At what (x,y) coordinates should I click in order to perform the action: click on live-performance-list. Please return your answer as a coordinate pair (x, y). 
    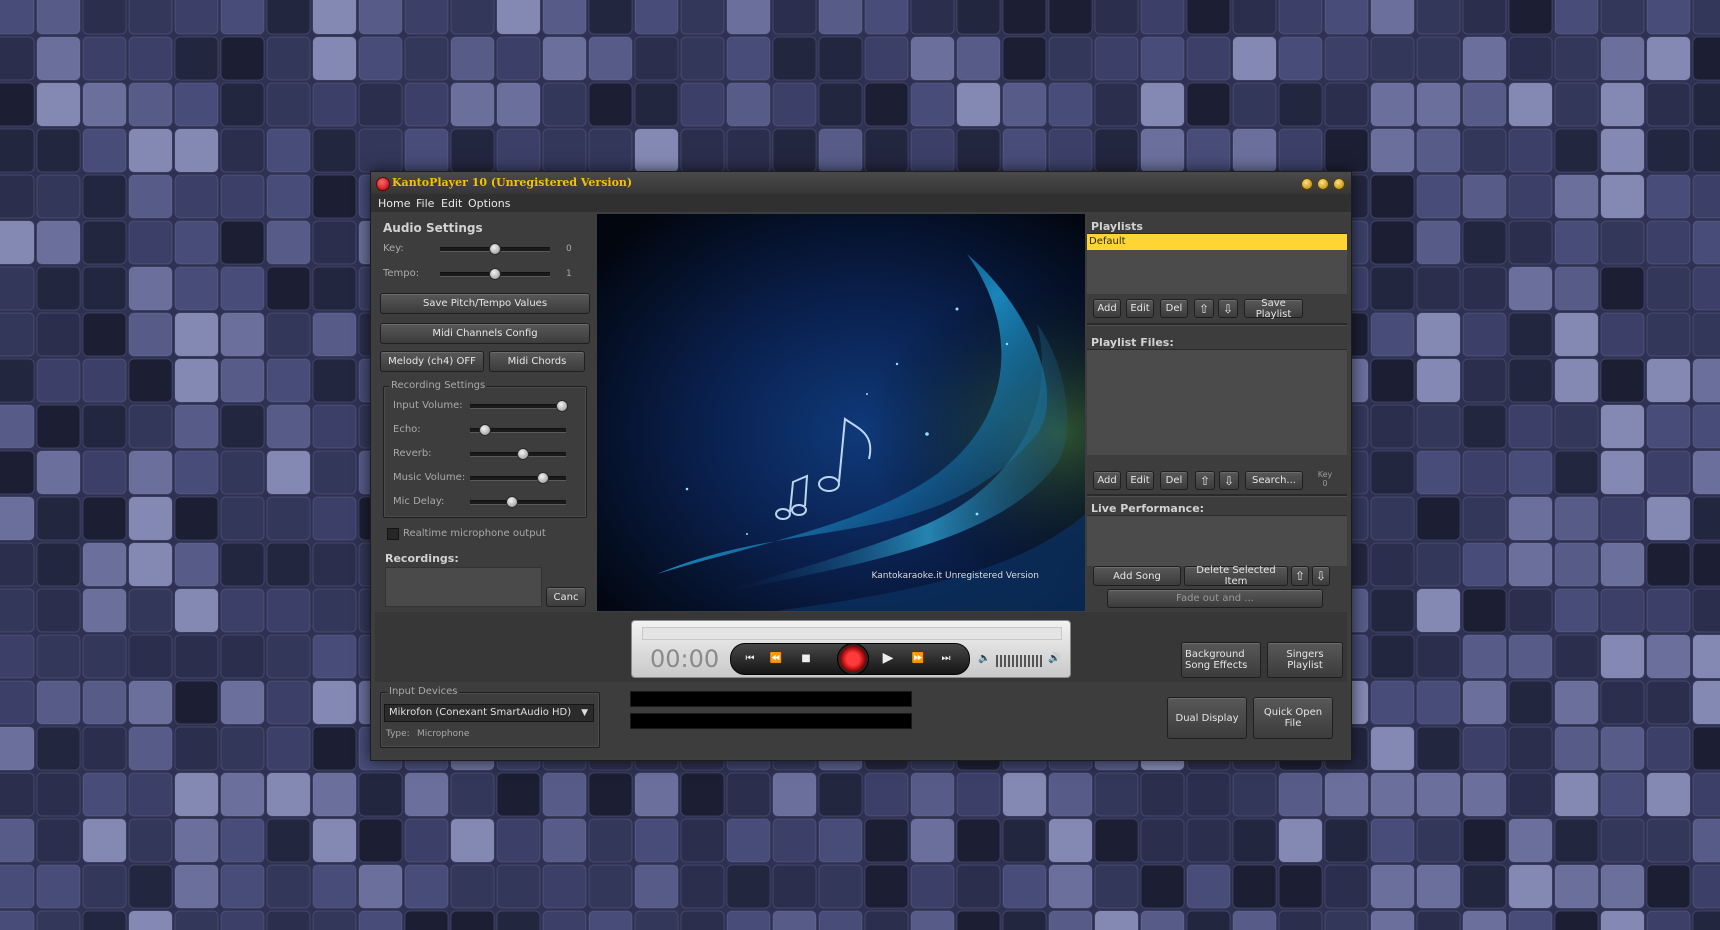
    Looking at the image, I should click on (1217, 540).